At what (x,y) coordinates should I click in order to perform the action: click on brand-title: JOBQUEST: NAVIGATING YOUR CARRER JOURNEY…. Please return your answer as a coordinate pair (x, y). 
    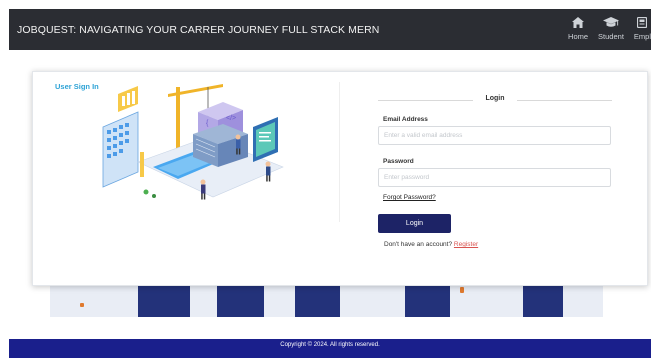
    Looking at the image, I should click on (198, 30).